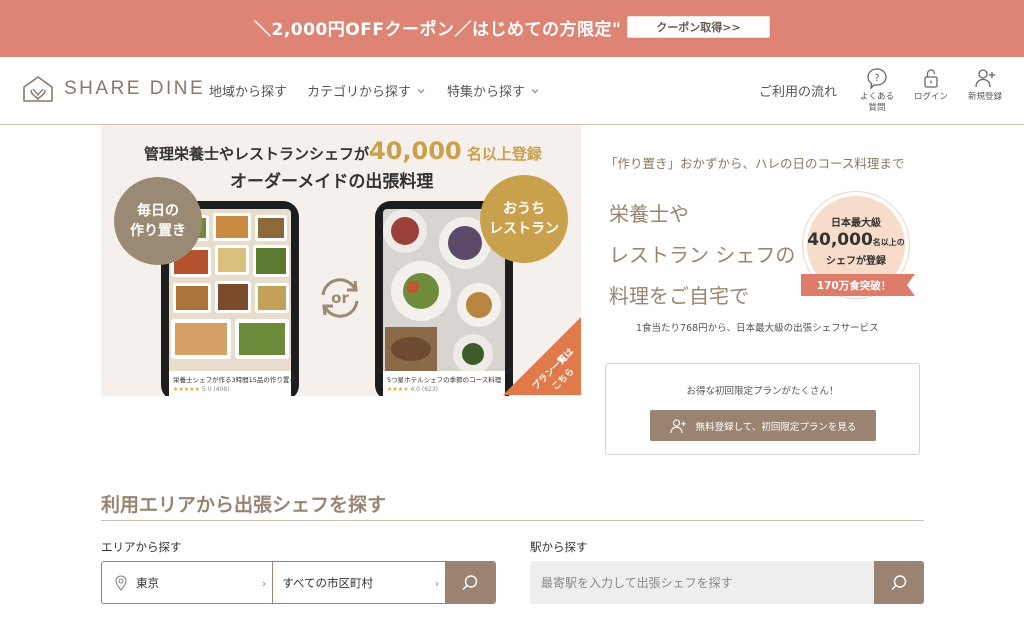  I want to click on seal-number-suffix: 名以上の, so click(888, 242).